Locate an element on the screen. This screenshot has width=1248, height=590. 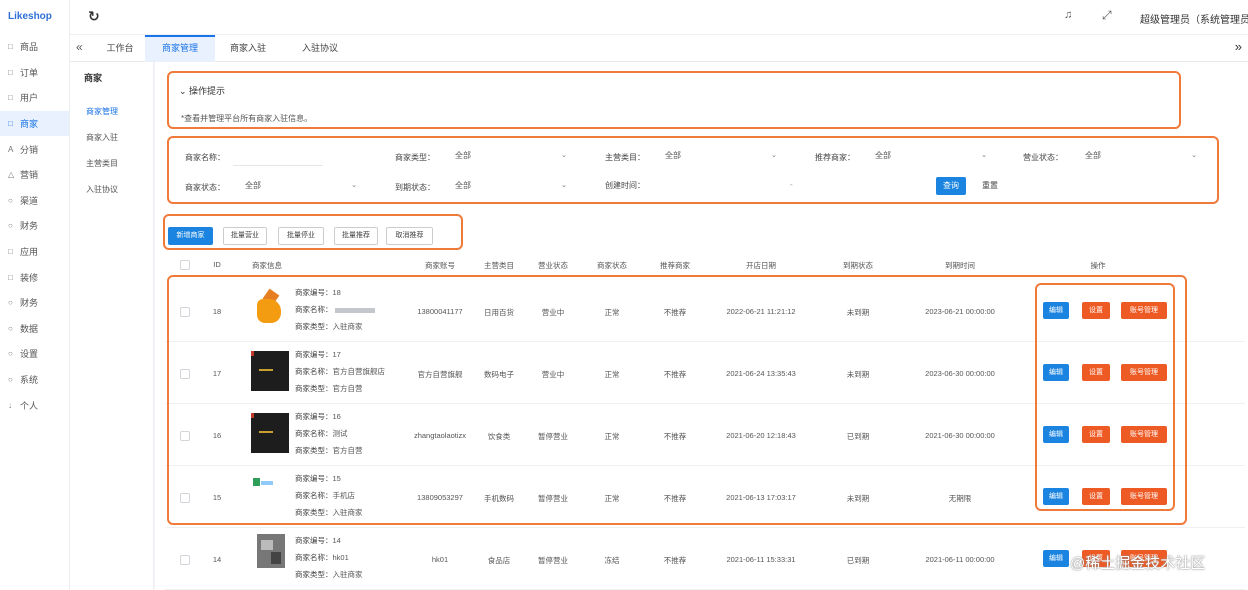
info-value: 官方自营旗舰店 is located at coordinates (359, 371).